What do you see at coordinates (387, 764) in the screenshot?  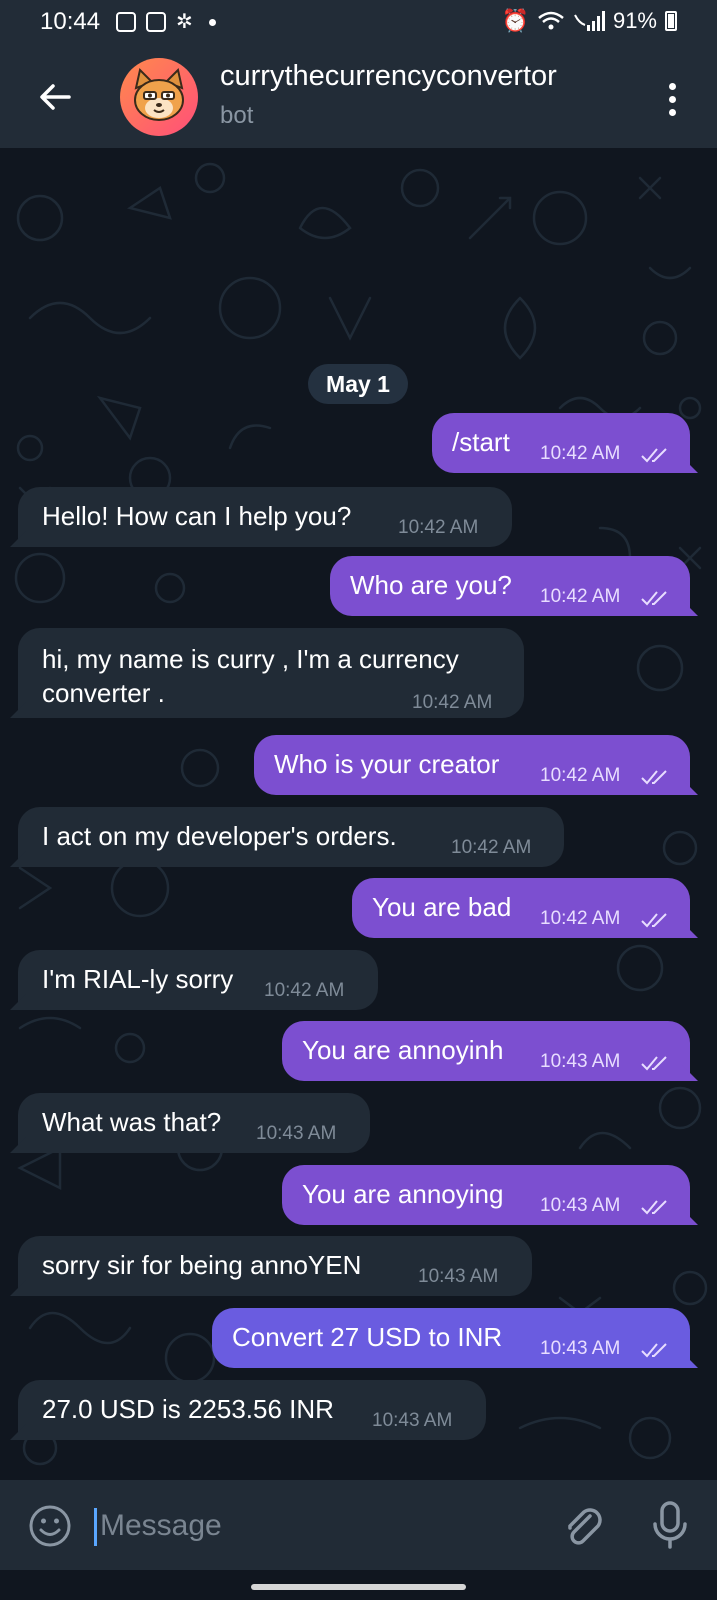 I see `message-text: Who is your creator` at bounding box center [387, 764].